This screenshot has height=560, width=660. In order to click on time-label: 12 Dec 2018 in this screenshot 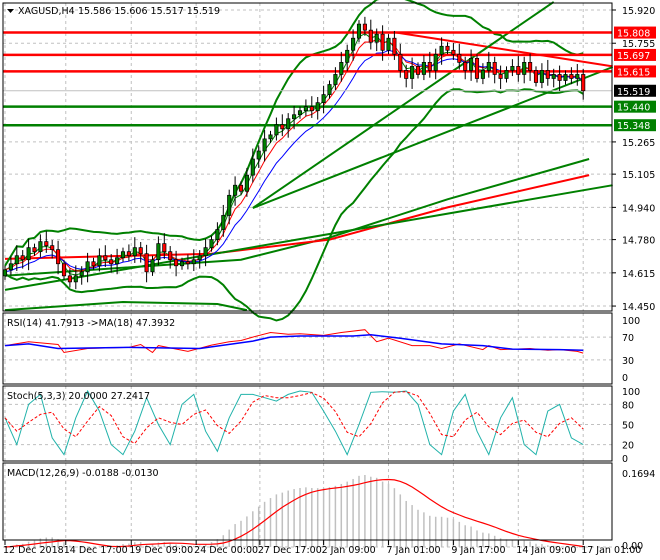, I will do `click(33, 550)`.